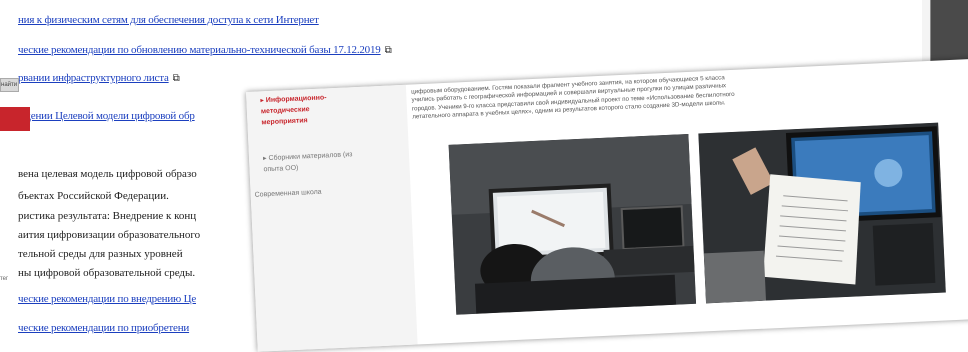 The height and width of the screenshot is (352, 968). I want to click on doc-text-line: вена целевая модель цифровой образо, so click(107, 174).